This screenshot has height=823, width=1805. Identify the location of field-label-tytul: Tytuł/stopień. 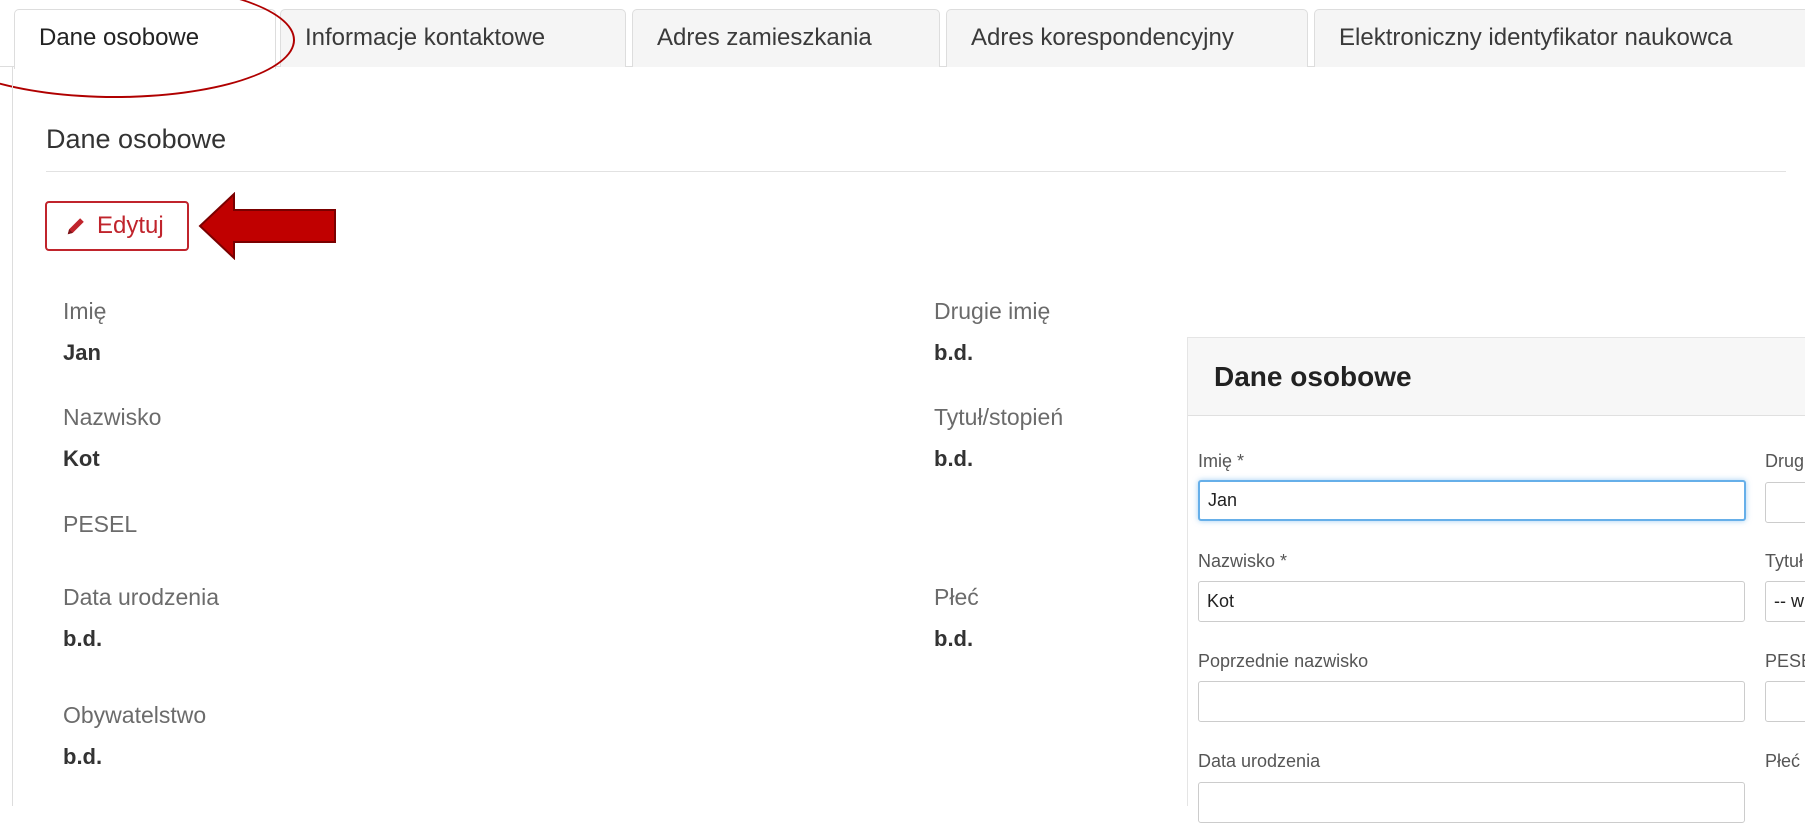
(999, 417).